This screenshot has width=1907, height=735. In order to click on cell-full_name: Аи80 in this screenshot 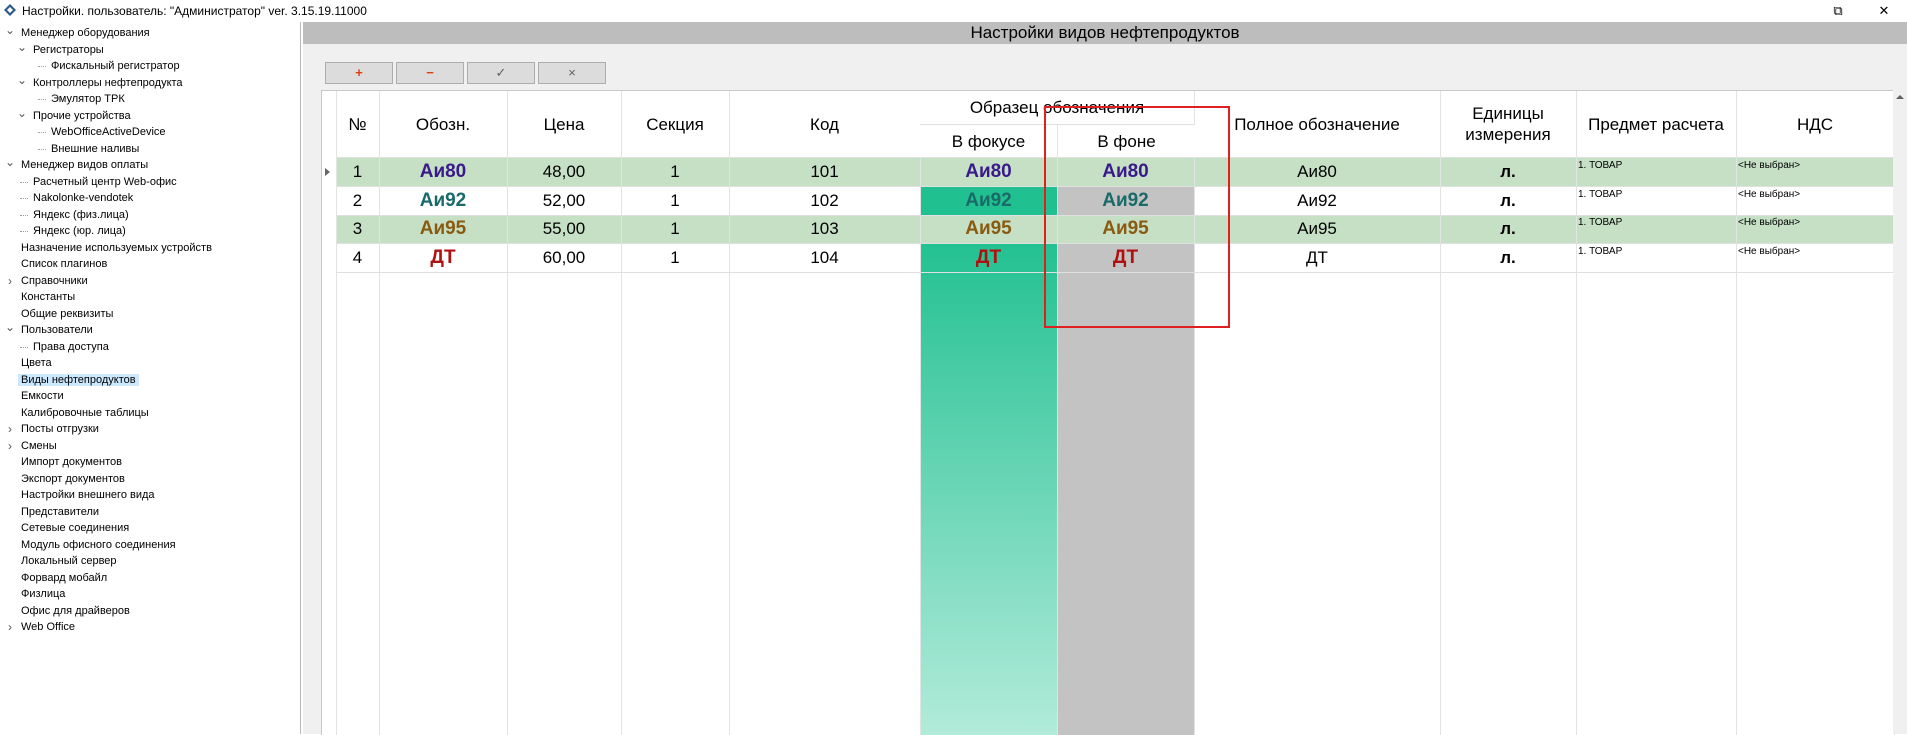, I will do `click(1317, 172)`.